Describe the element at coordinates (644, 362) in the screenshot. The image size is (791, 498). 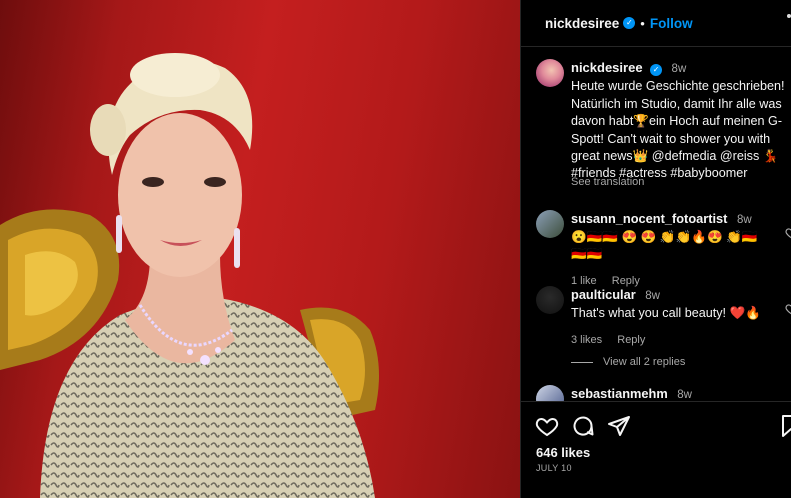
I see `view-replies-label: View all 2 replies` at that location.